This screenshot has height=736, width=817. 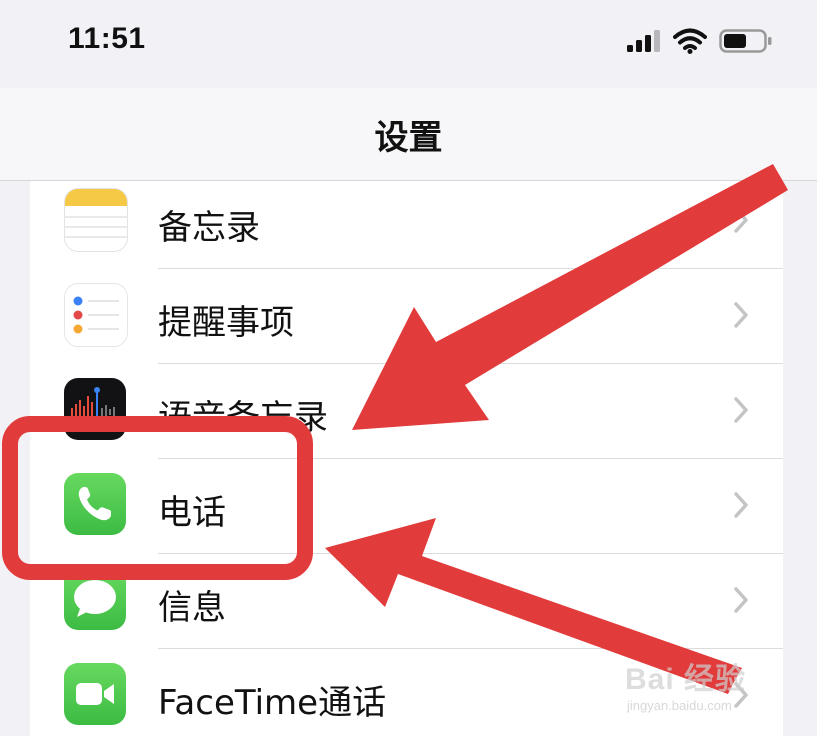 What do you see at coordinates (643, 41) in the screenshot?
I see `signal-icon` at bounding box center [643, 41].